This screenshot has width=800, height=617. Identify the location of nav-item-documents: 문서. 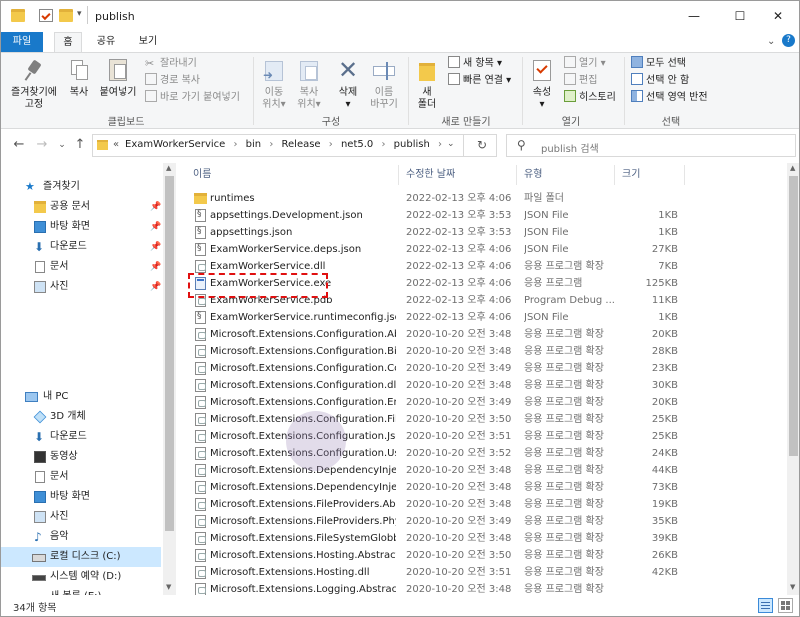
(81, 477).